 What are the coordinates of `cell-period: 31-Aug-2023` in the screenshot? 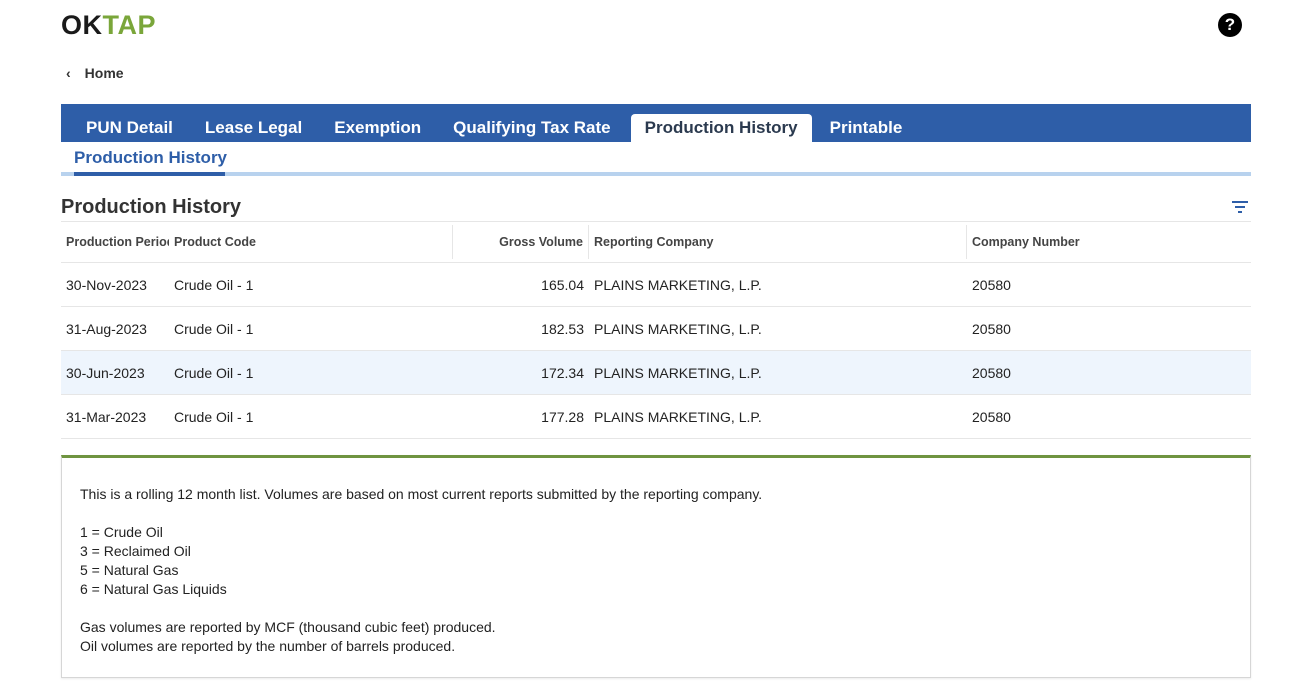 It's located at (106, 328).